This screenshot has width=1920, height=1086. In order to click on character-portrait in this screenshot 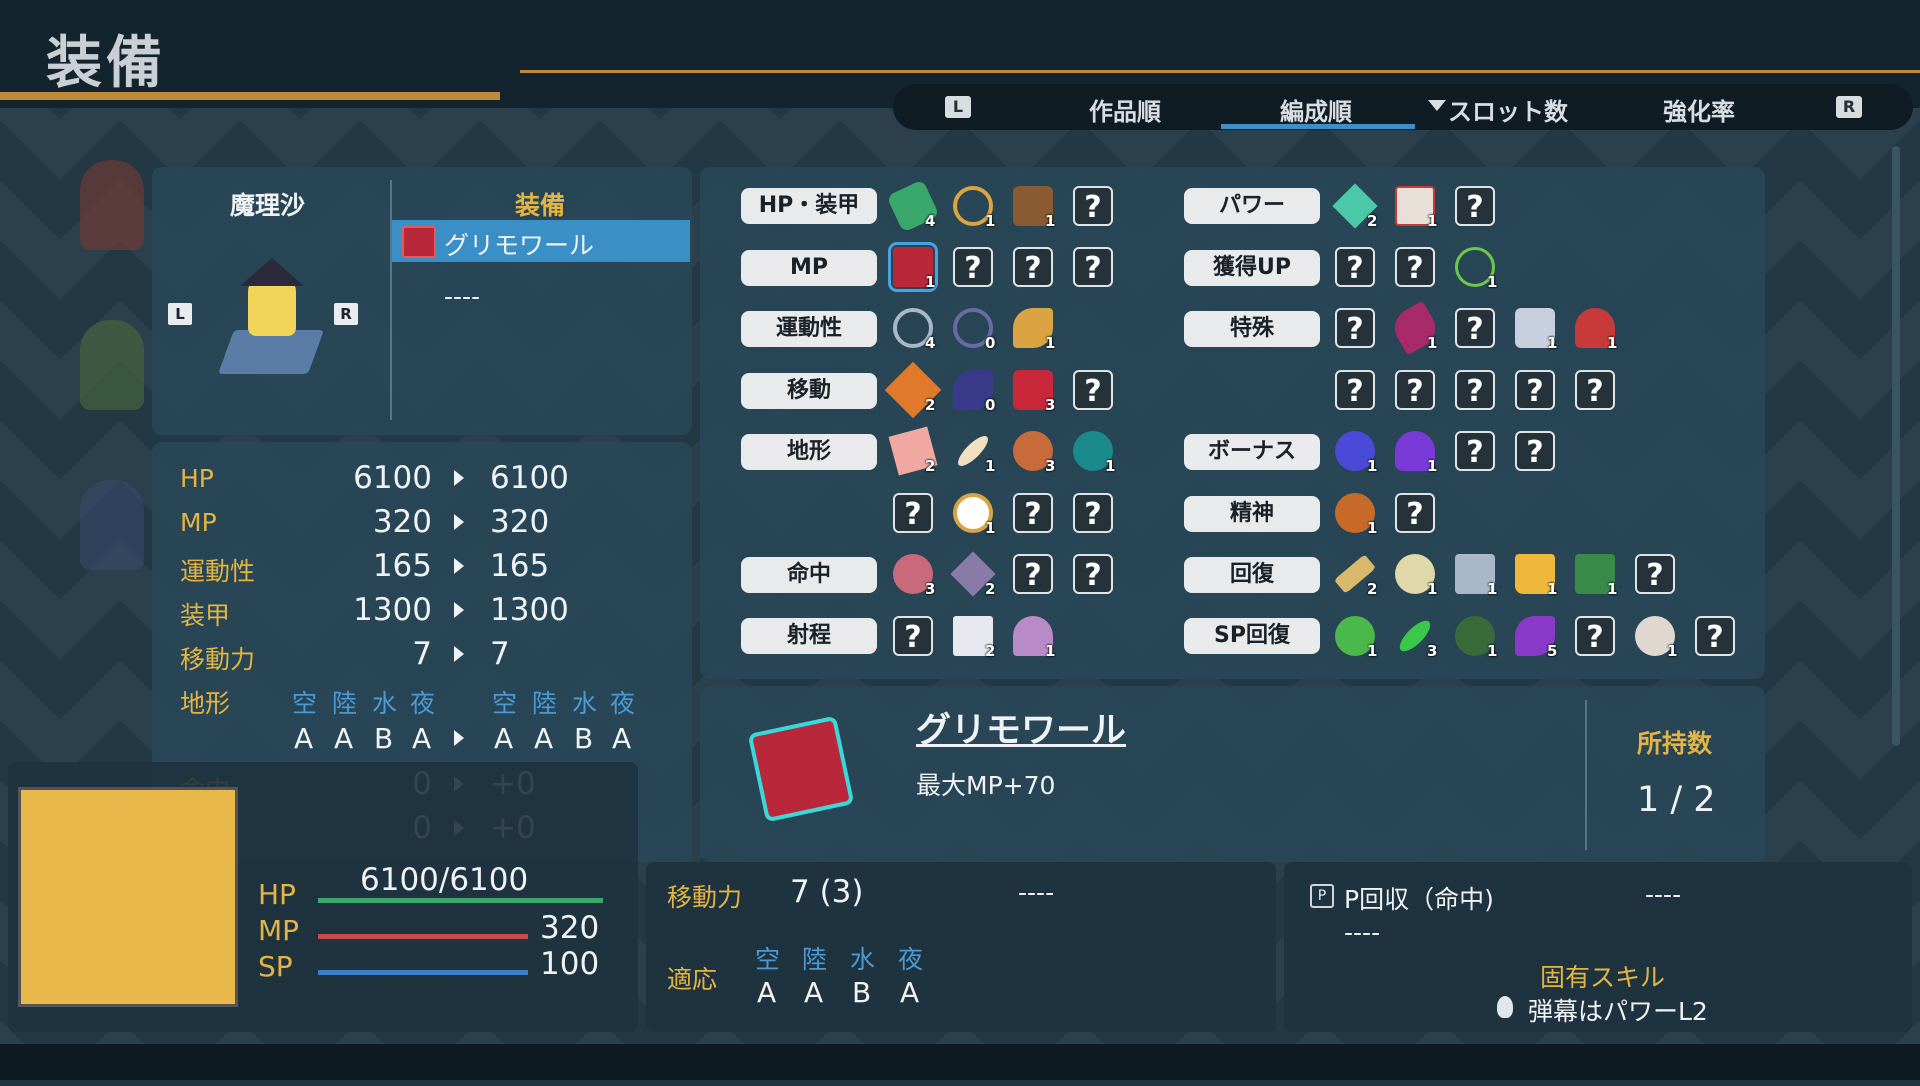, I will do `click(128, 897)`.